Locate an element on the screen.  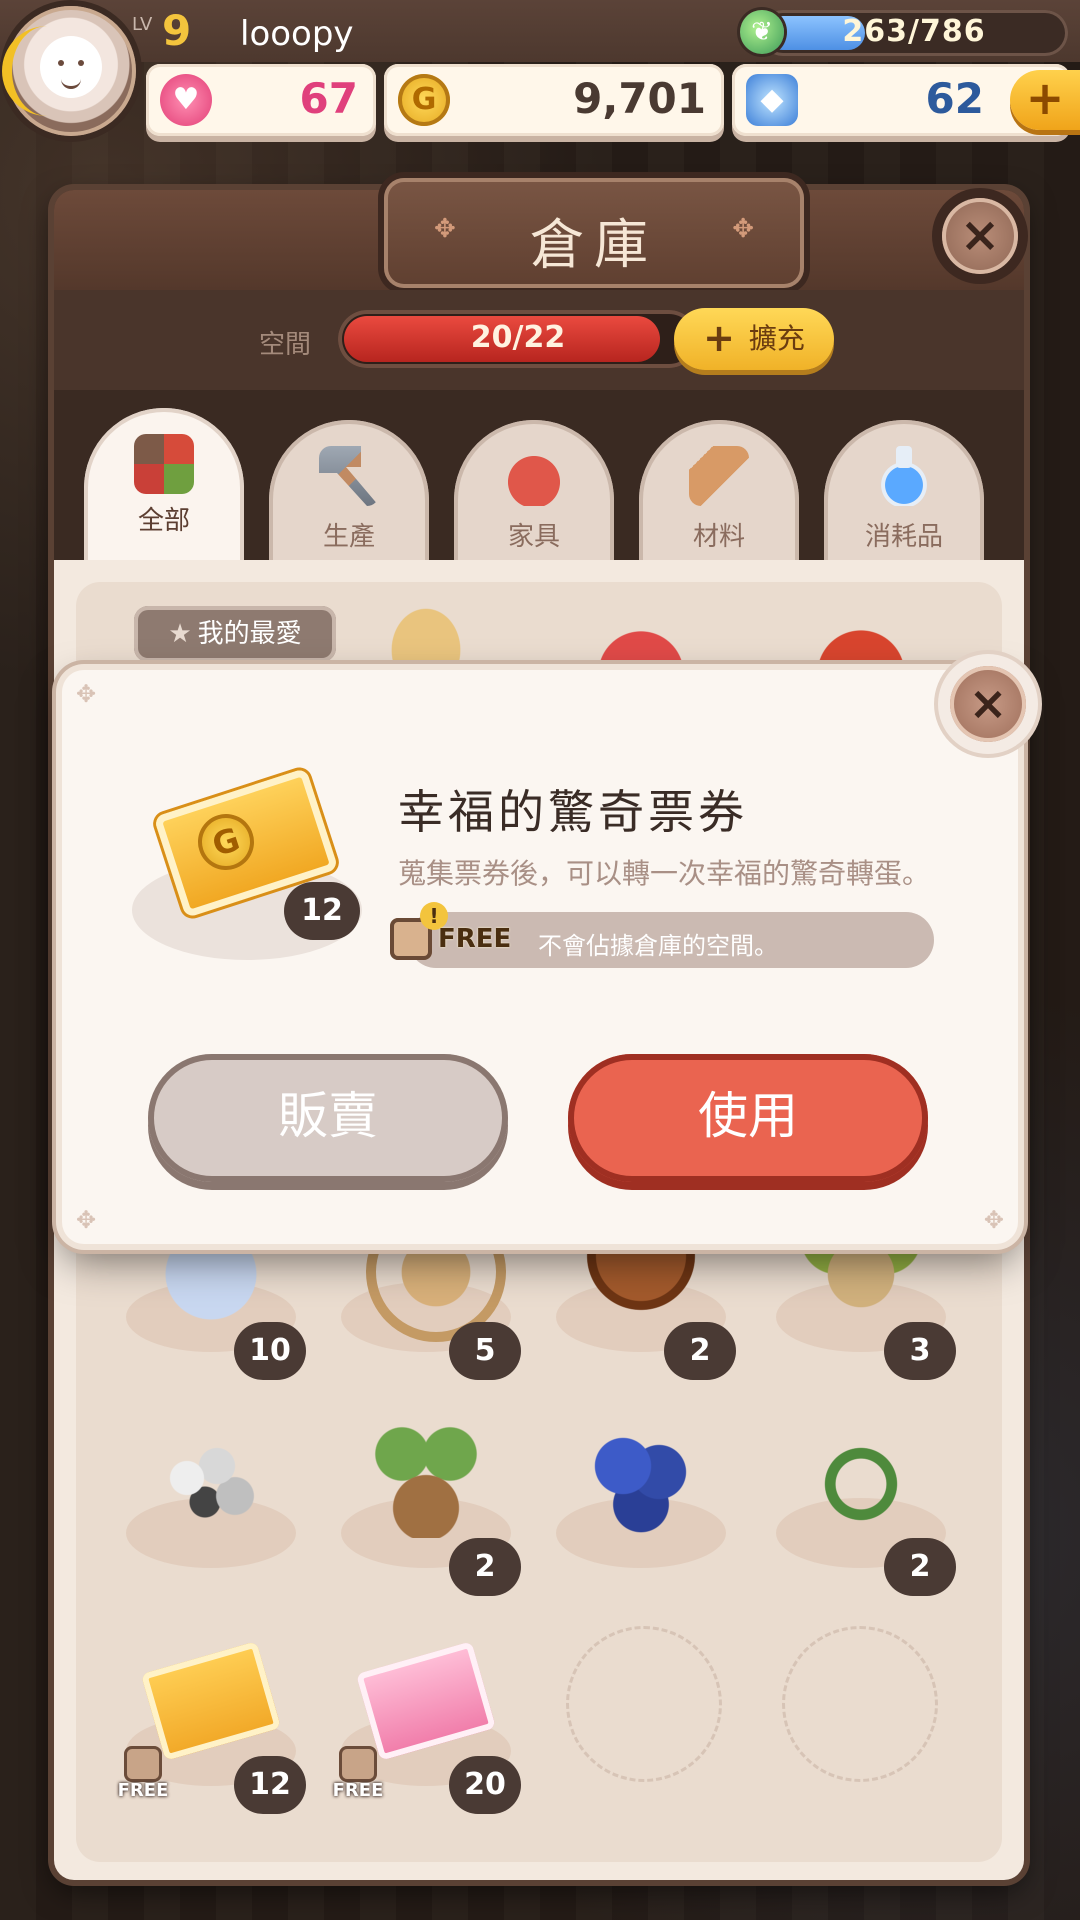
storage-close: × is located at coordinates (980, 236).